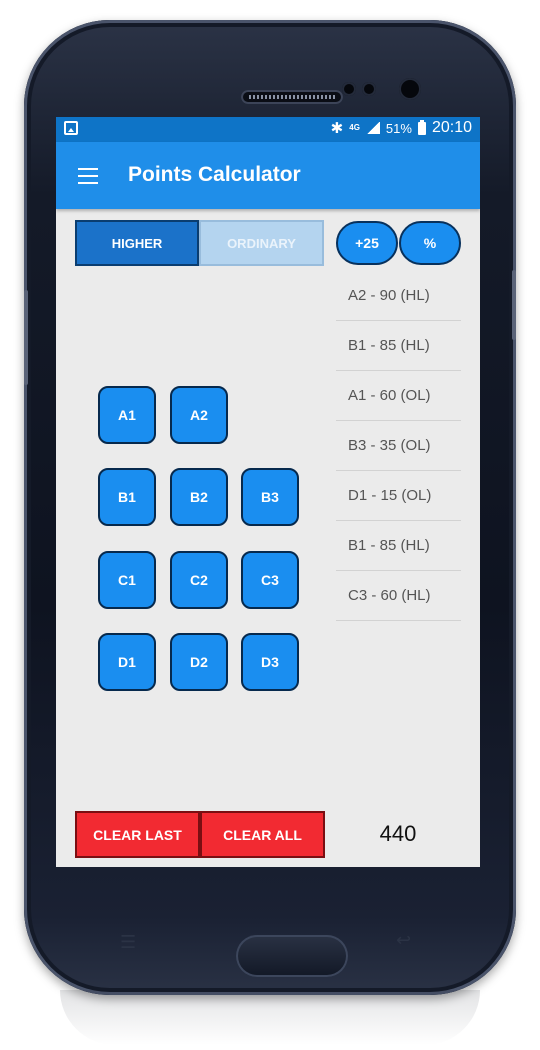 The height and width of the screenshot is (1050, 540). What do you see at coordinates (349, 89) in the screenshot?
I see `proximity-sensor` at bounding box center [349, 89].